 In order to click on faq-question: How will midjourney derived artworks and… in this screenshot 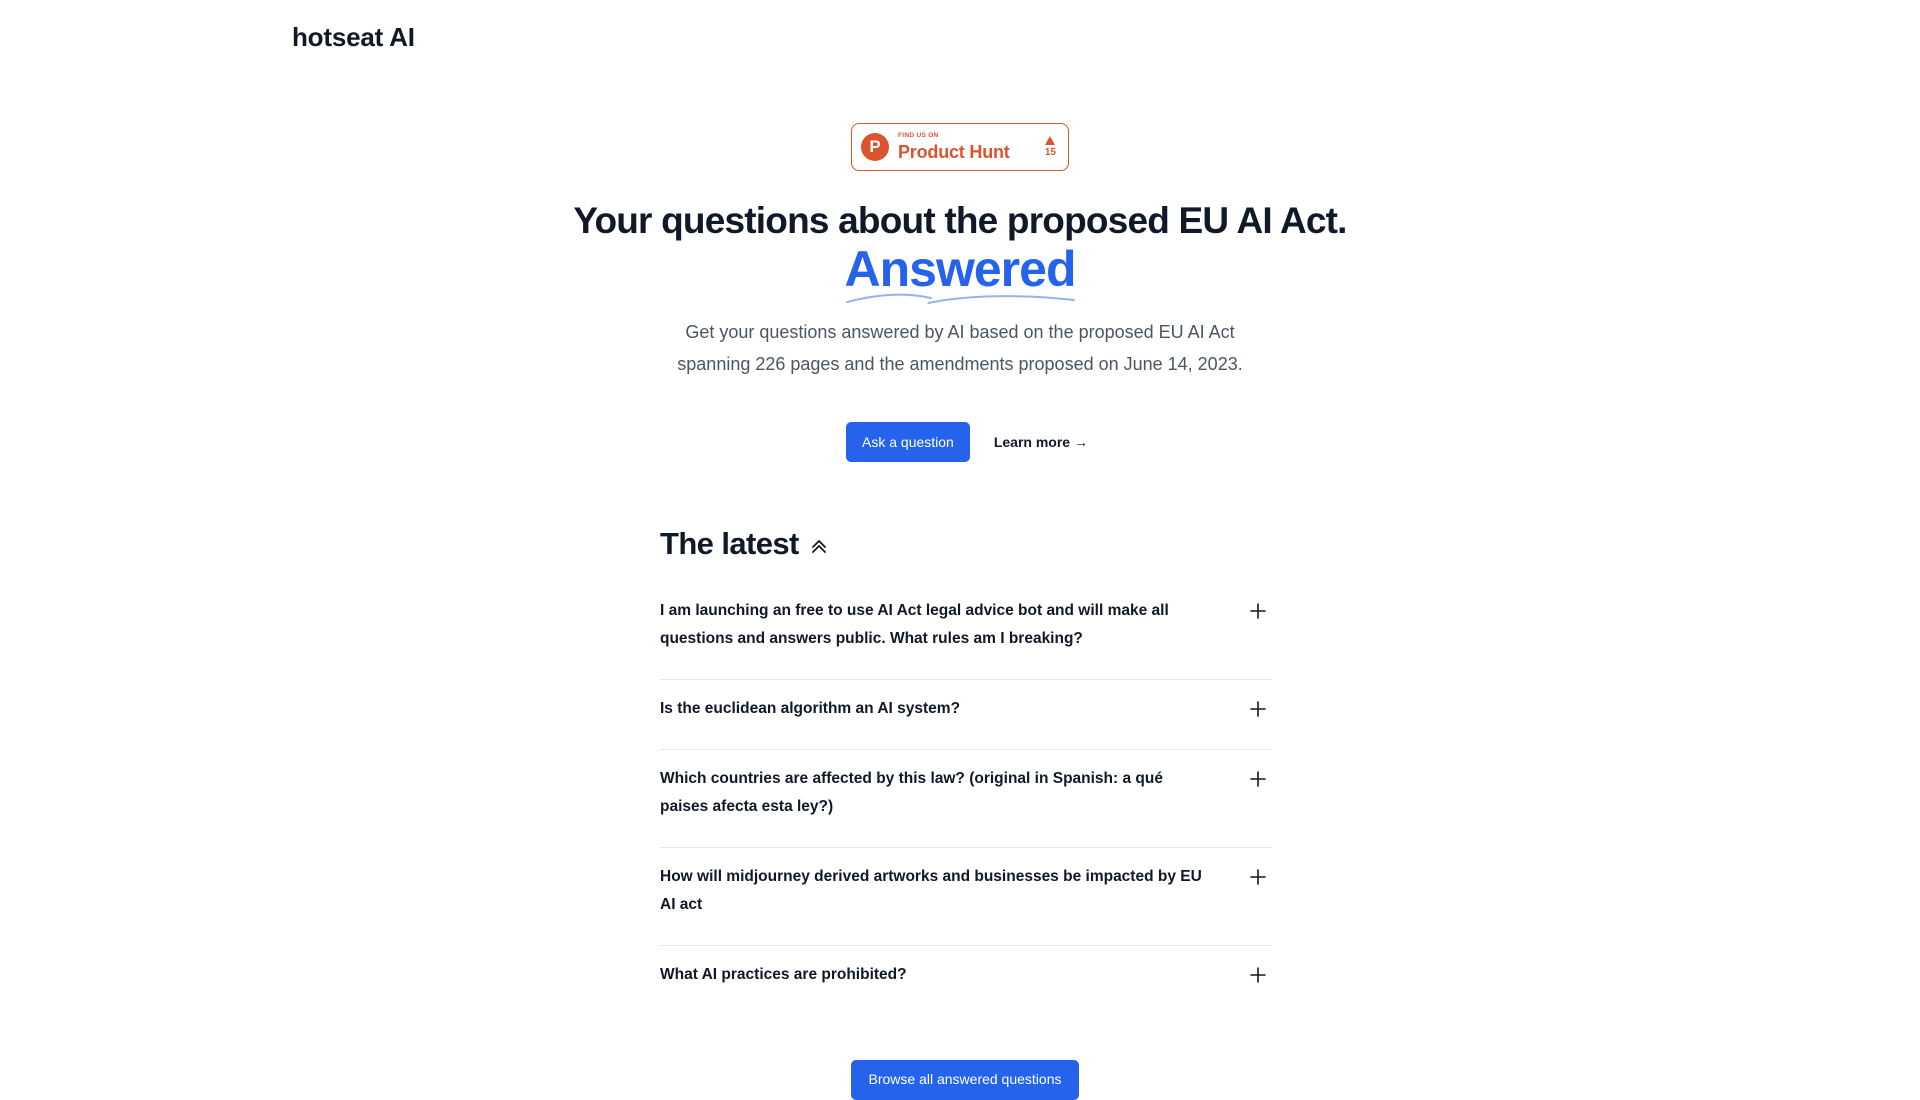, I will do `click(931, 890)`.